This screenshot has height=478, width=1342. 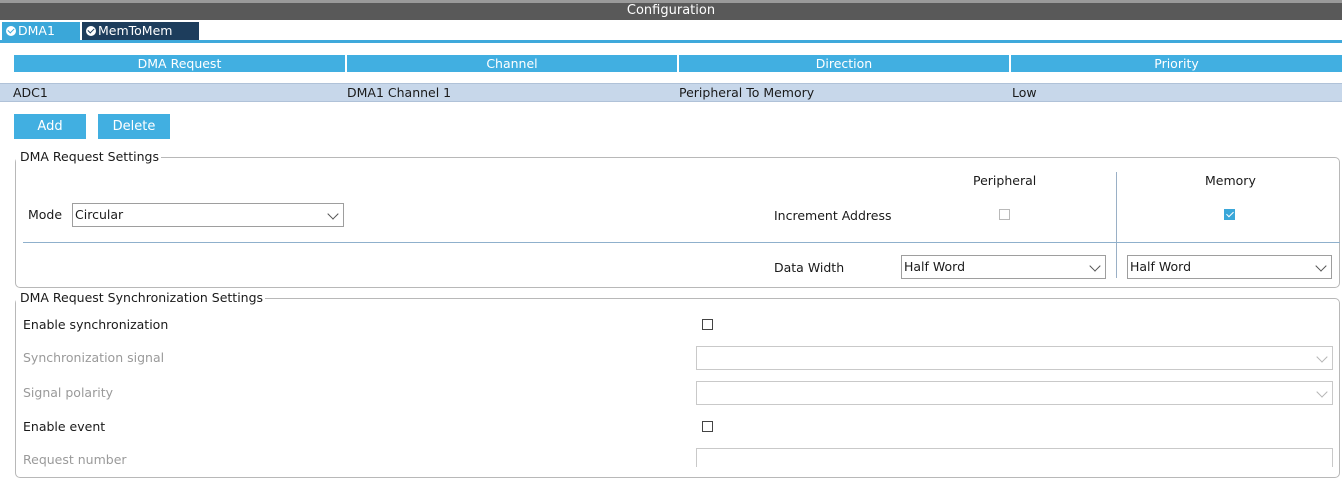 I want to click on mode-value: Circular, so click(x=99, y=214).